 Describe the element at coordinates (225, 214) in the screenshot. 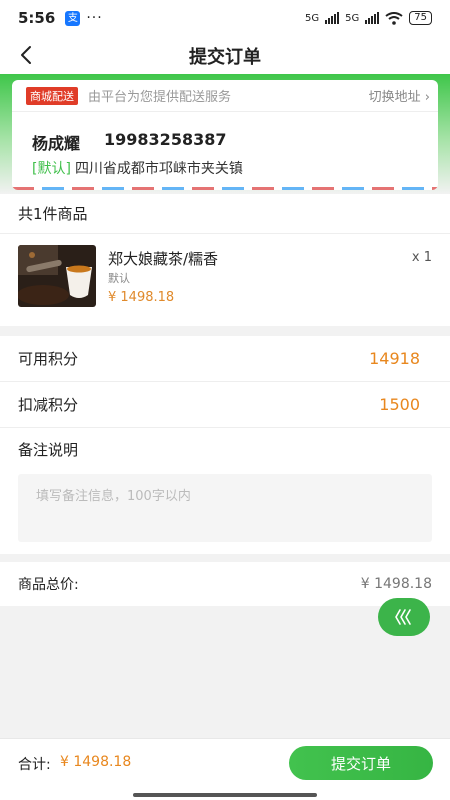

I see `goods-count: 共1件商品` at that location.